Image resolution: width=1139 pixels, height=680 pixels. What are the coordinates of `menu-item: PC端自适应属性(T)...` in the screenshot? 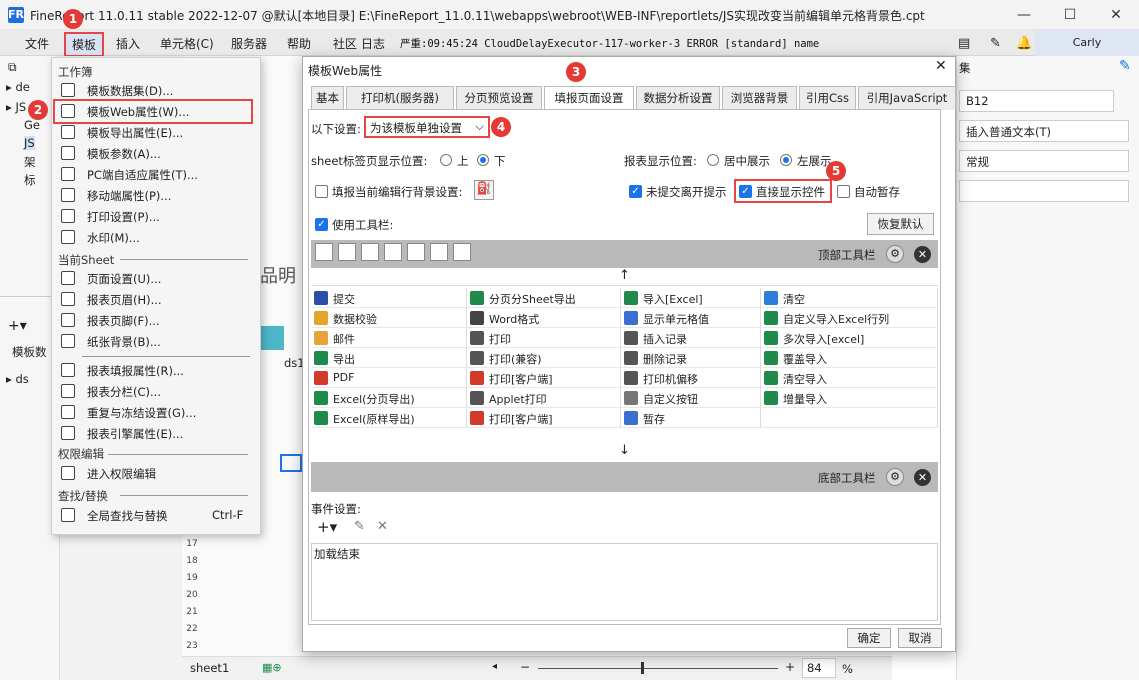 It's located at (156, 174).